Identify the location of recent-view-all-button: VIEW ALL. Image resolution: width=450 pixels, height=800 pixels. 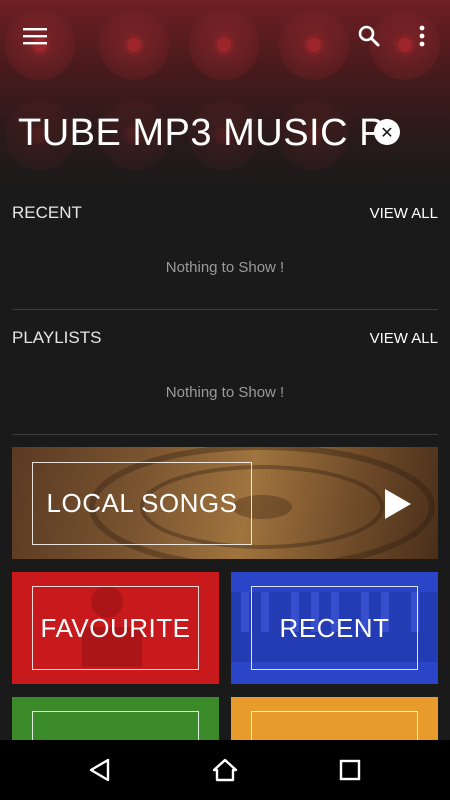
(404, 213).